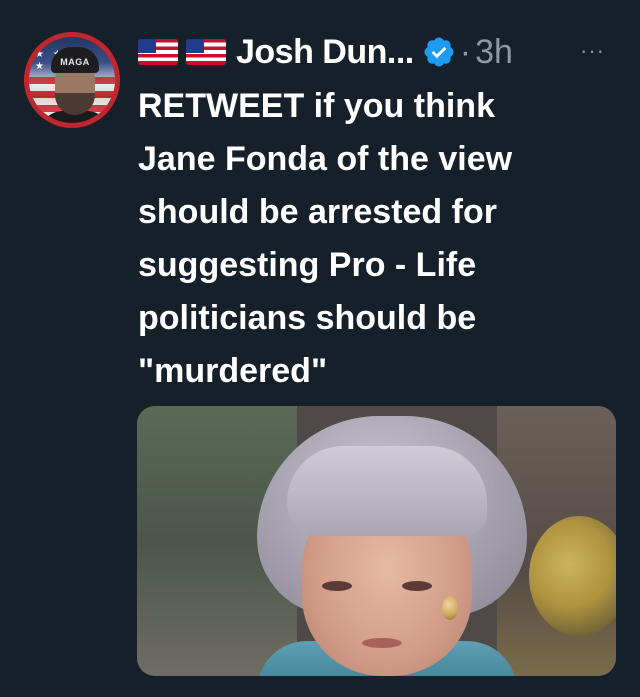 The width and height of the screenshot is (640, 697). I want to click on verified-badge-icon, so click(439, 52).